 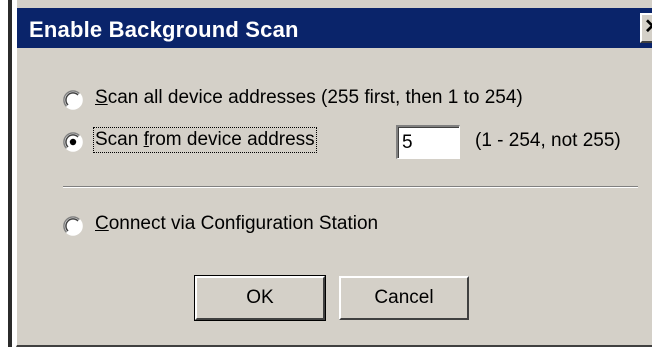 I want to click on background-window-border, so click(x=10, y=173).